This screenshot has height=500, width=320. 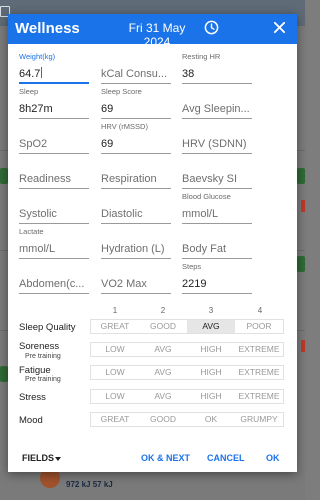 What do you see at coordinates (200, 214) in the screenshot?
I see `blood-glucose-placeholder: mmol/L` at bounding box center [200, 214].